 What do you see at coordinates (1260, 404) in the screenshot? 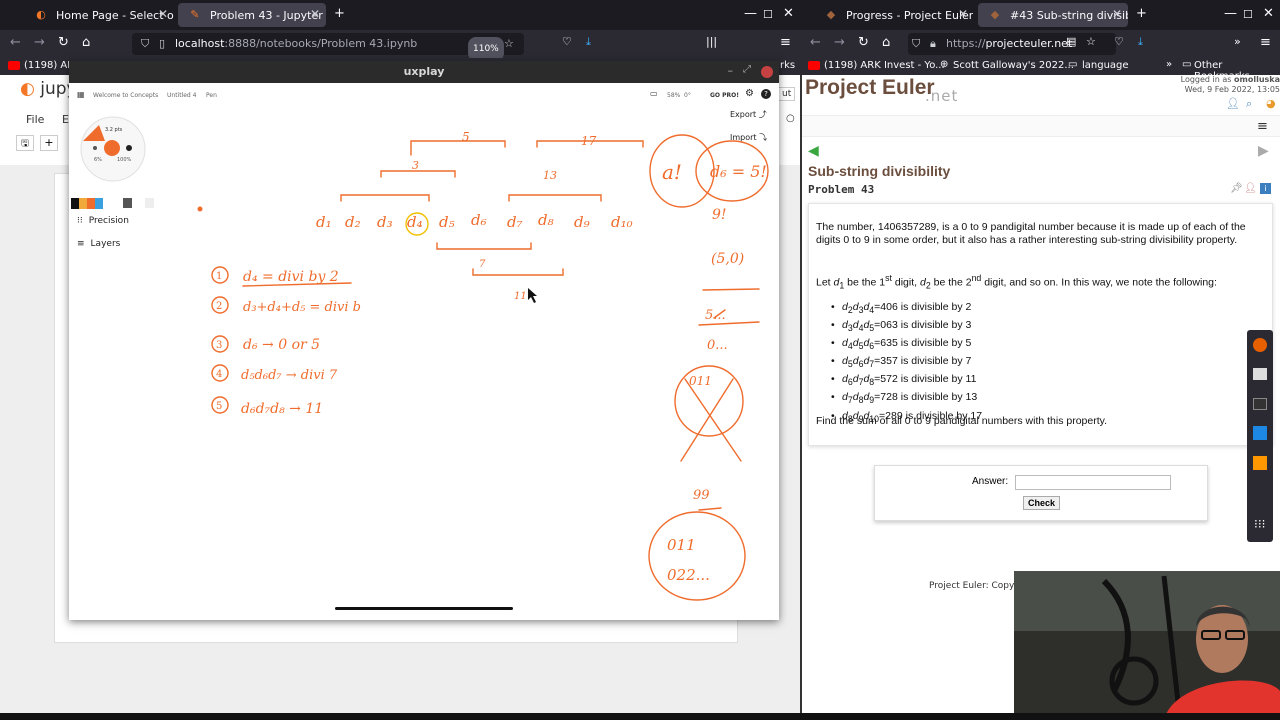
I see `terminal-icon` at bounding box center [1260, 404].